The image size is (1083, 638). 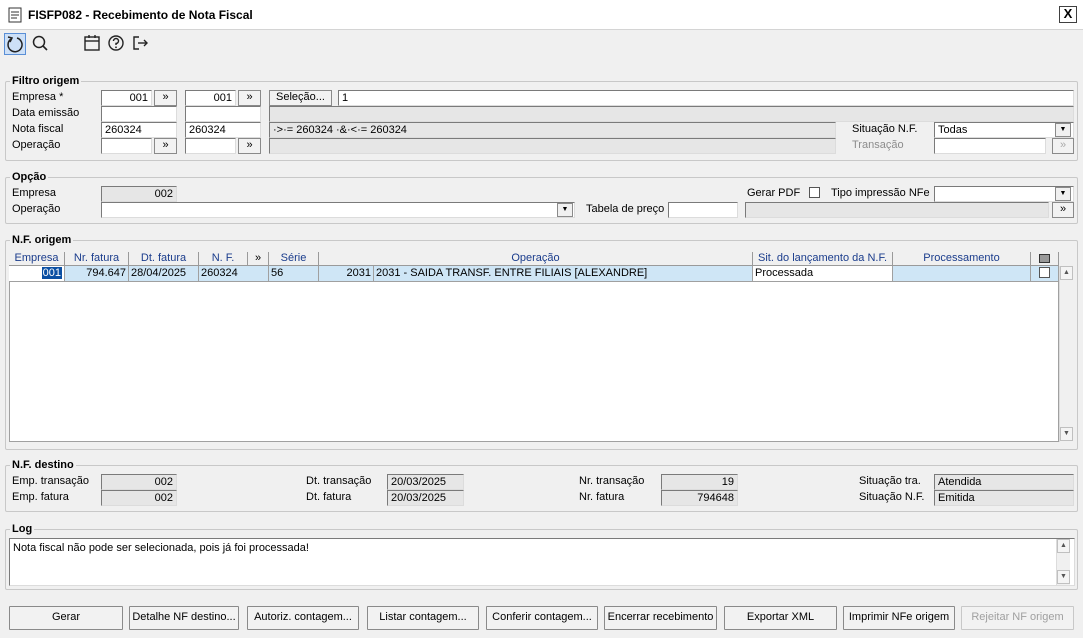 I want to click on encerrar-recebimento-button: Encerrar recebimento, so click(x=660, y=618).